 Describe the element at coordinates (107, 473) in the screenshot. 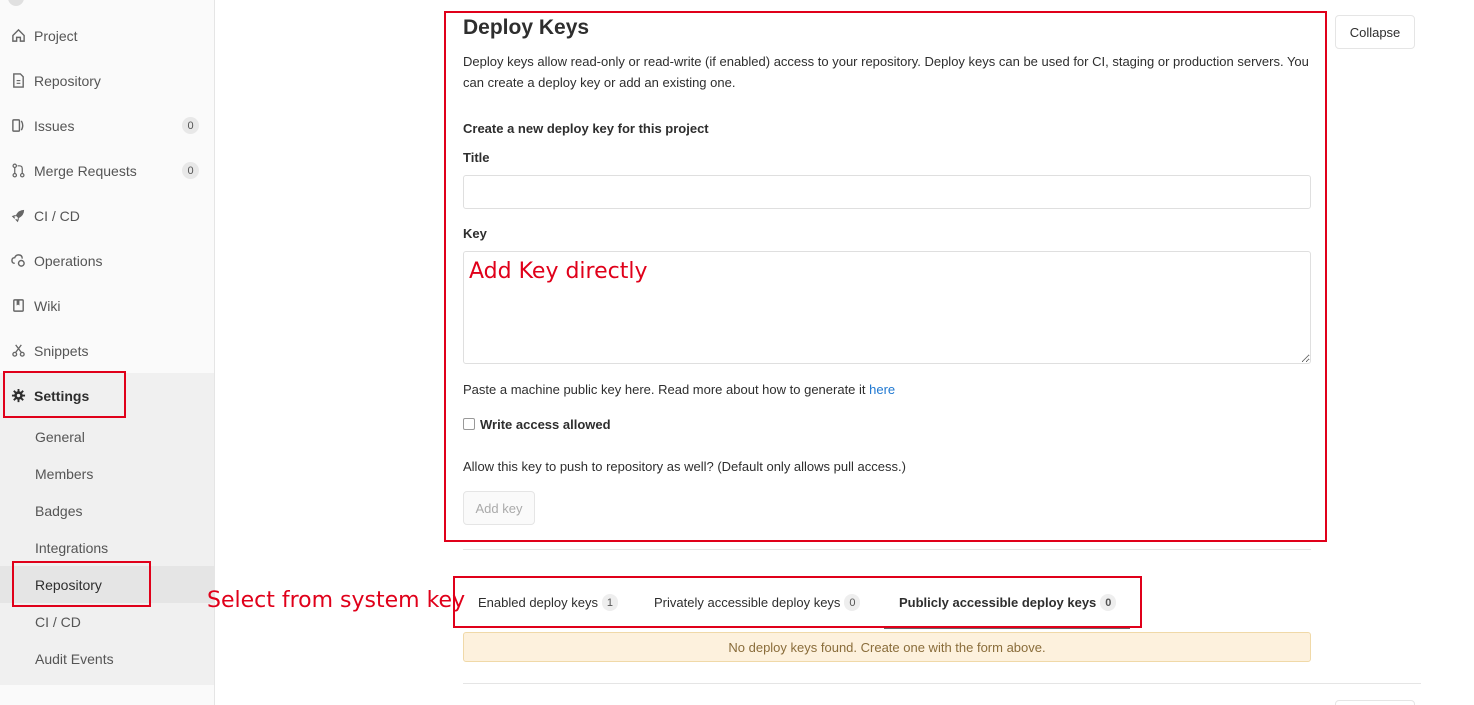

I see `settings-sub-members: Members` at that location.